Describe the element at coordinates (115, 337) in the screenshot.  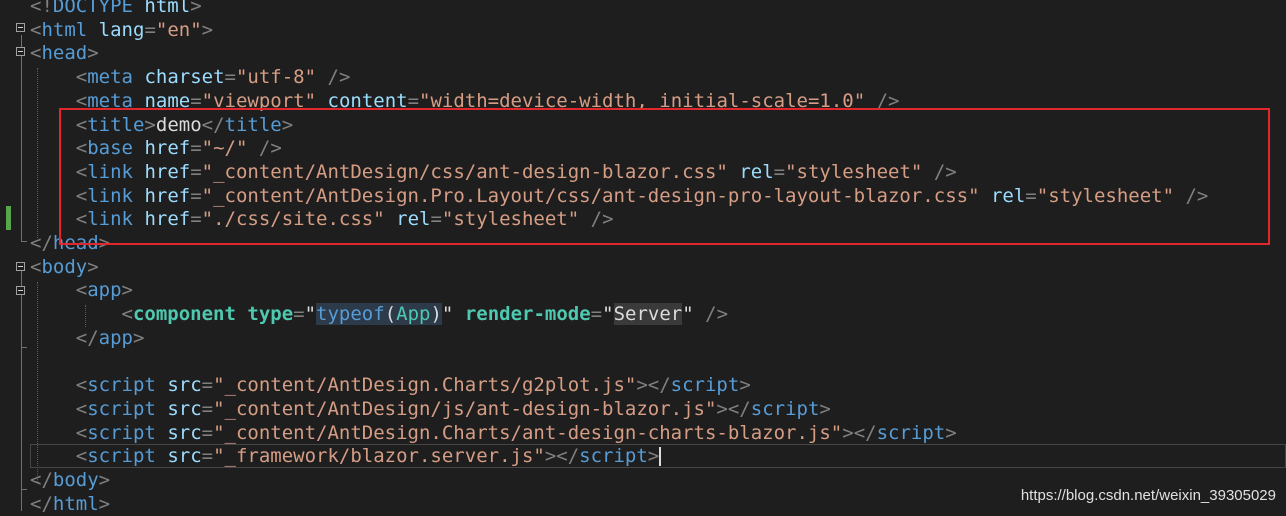
I see `code-token: app` at that location.